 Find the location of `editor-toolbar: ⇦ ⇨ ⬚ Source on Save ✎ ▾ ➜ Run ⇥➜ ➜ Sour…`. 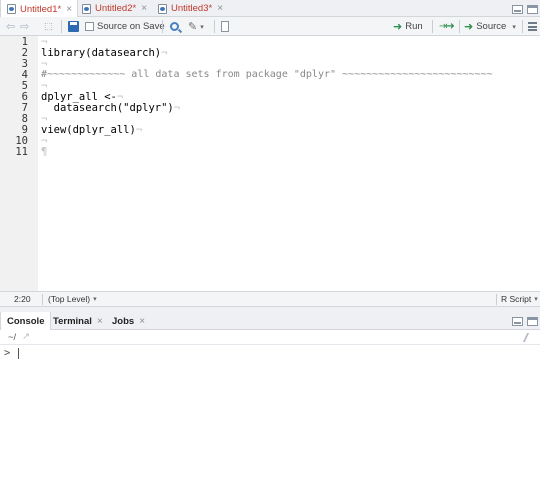

editor-toolbar: ⇦ ⇨ ⬚ Source on Save ✎ ▾ ➜ Run ⇥➜ ➜ Sour… is located at coordinates (270, 26).